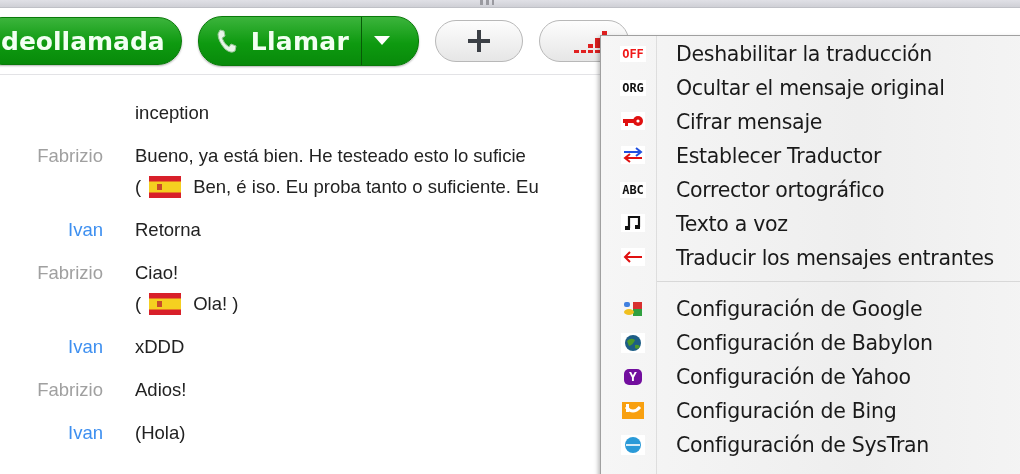 Image resolution: width=1020 pixels, height=474 pixels. I want to click on swap-arrows-icon, so click(633, 156).